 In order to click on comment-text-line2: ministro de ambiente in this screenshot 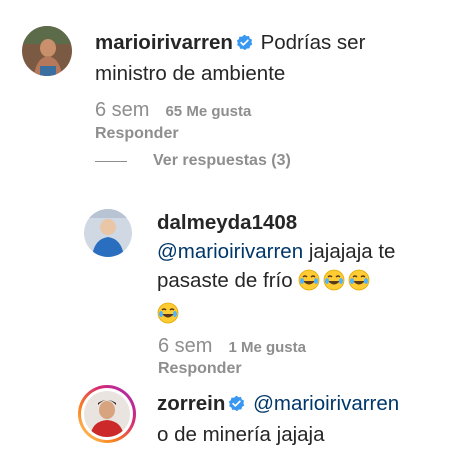, I will do `click(190, 73)`.